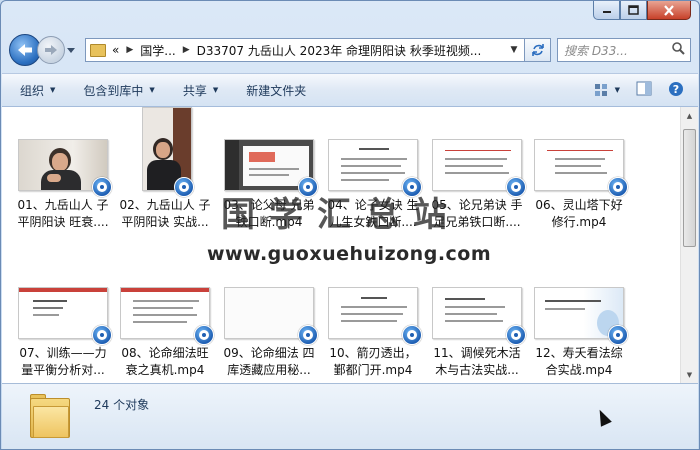 Image resolution: width=700 pixels, height=450 pixels. I want to click on refresh-icon, so click(537, 50).